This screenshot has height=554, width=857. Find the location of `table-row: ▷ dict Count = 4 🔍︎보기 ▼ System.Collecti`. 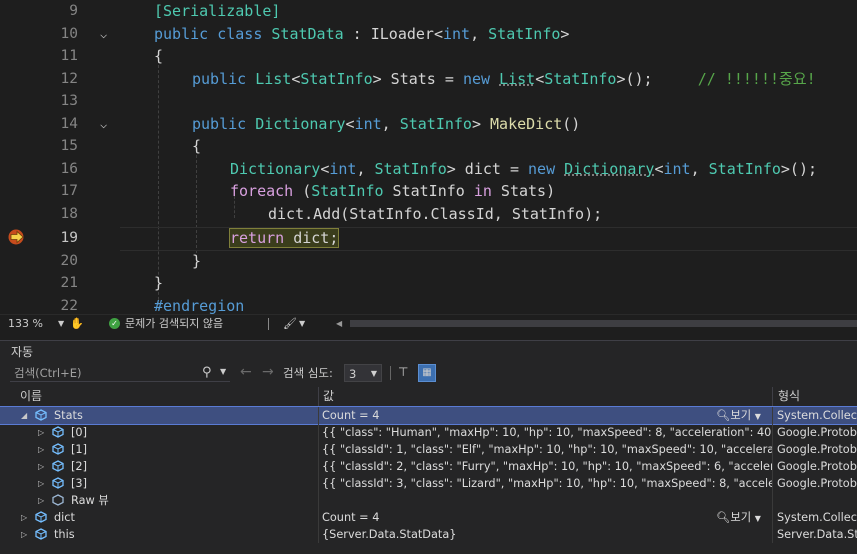

table-row: ▷ dict Count = 4 🔍︎보기 ▼ System.Collecti is located at coordinates (428, 517).